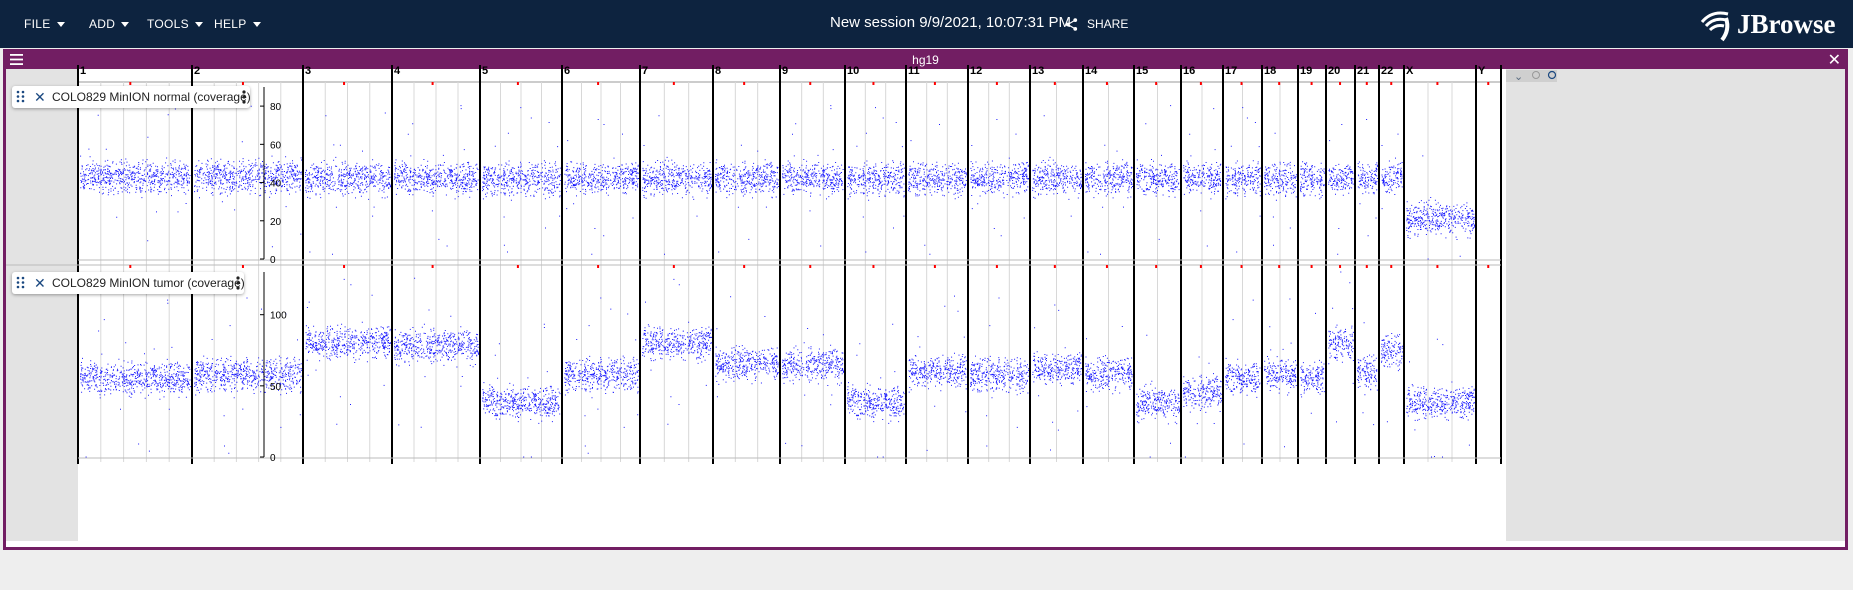 This screenshot has height=590, width=1853. Describe the element at coordinates (276, 107) in the screenshot. I see `y-axis-tick-label: 80` at that location.